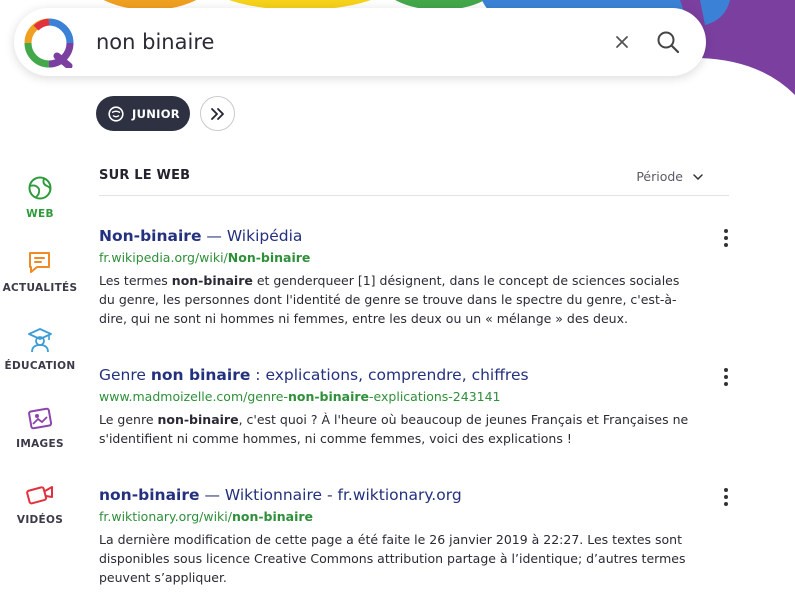  What do you see at coordinates (40, 520) in the screenshot?
I see `nav-label: VIDÉOS` at bounding box center [40, 520].